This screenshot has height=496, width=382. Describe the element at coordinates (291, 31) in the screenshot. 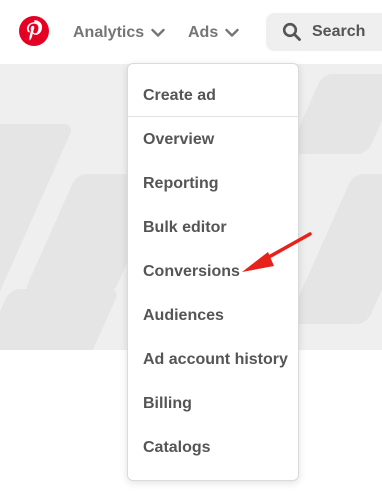

I see `search-icon` at that location.